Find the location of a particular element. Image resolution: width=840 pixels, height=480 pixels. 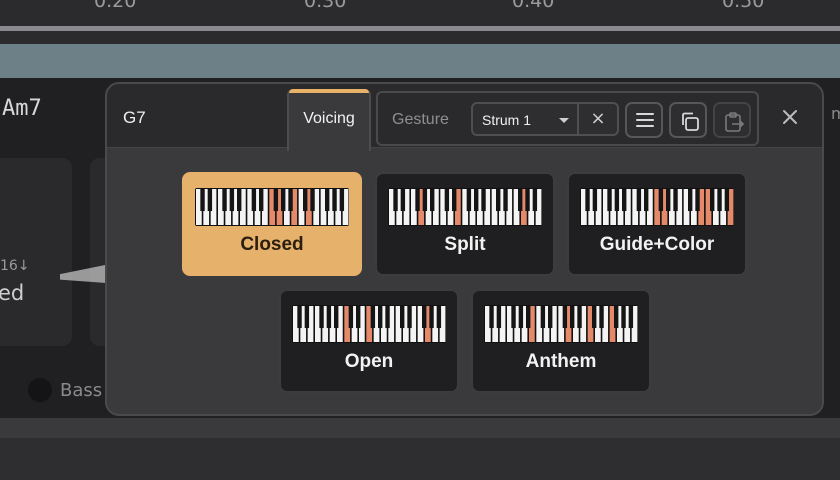

tab-gesture: Gesture is located at coordinates (420, 120).